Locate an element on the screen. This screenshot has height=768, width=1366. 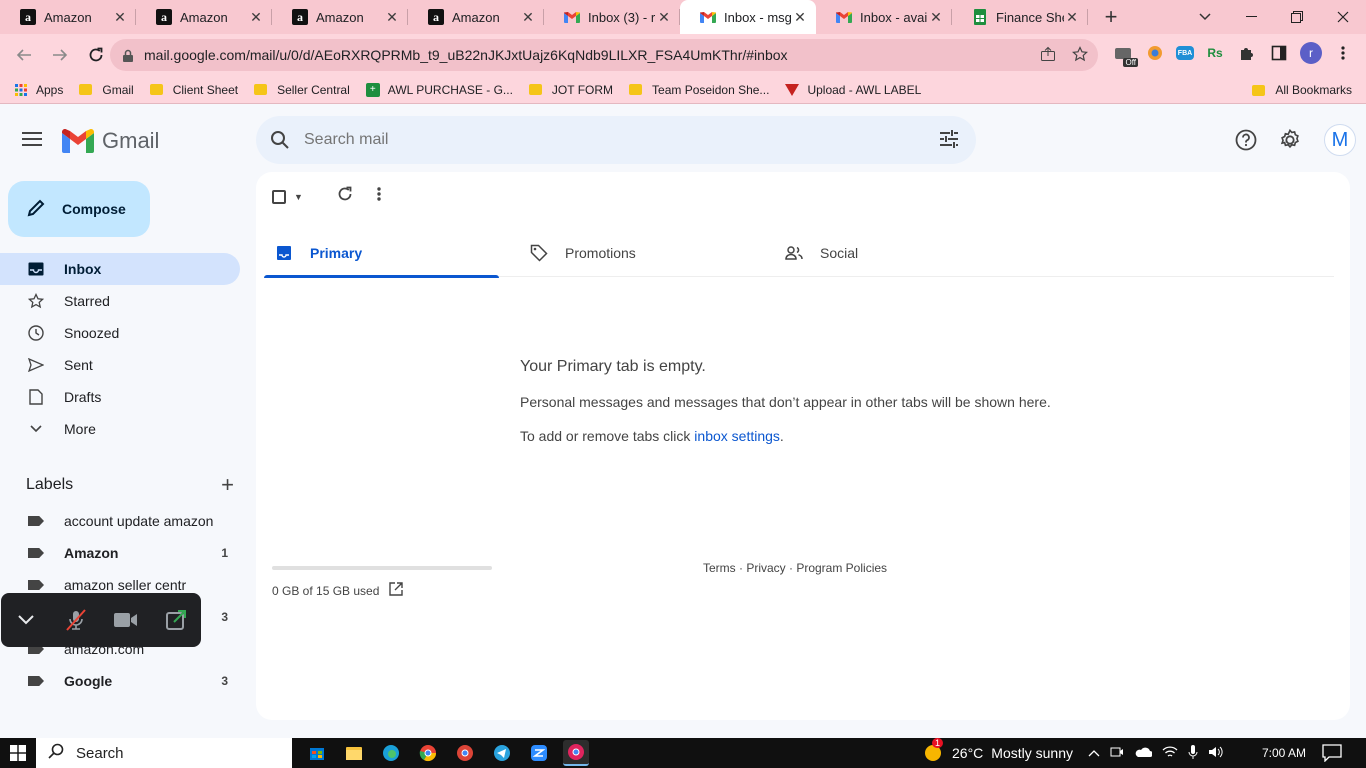
more-options-icon is located at coordinates (379, 196).